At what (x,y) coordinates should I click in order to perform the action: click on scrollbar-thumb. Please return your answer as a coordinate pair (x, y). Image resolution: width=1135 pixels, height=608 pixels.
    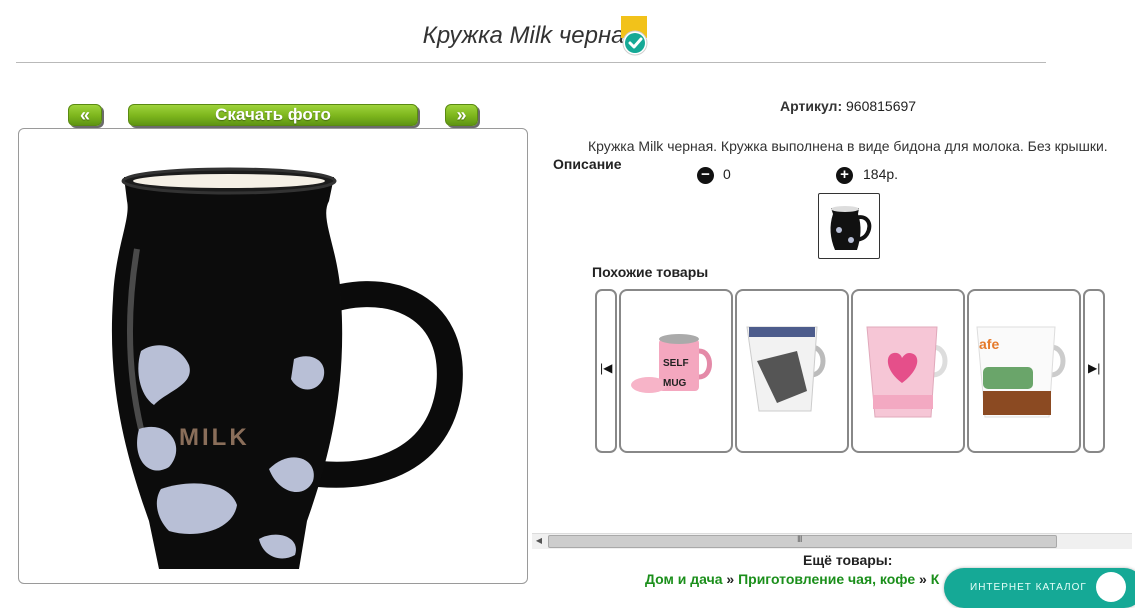
    Looking at the image, I should click on (802, 541).